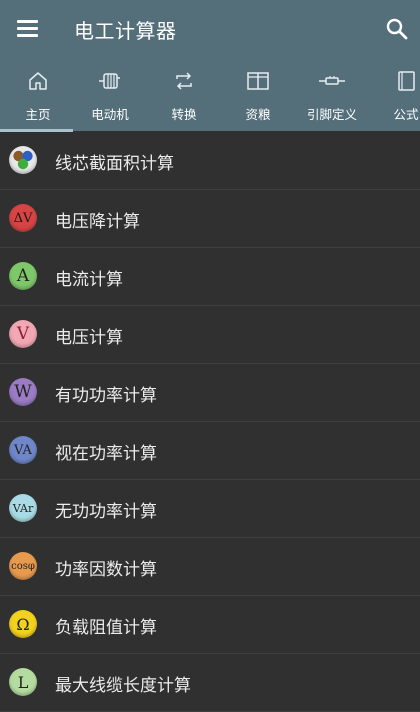 The height and width of the screenshot is (712, 420). I want to click on tab-label: 资粮, so click(258, 114).